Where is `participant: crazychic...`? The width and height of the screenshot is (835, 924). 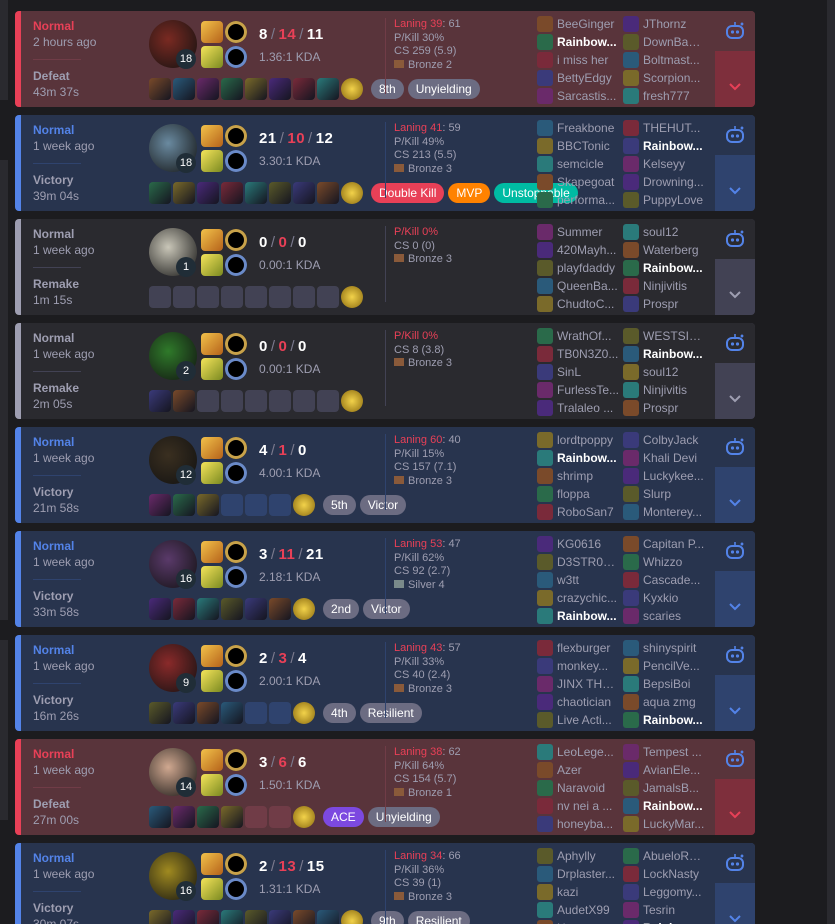
participant: crazychic... is located at coordinates (580, 598).